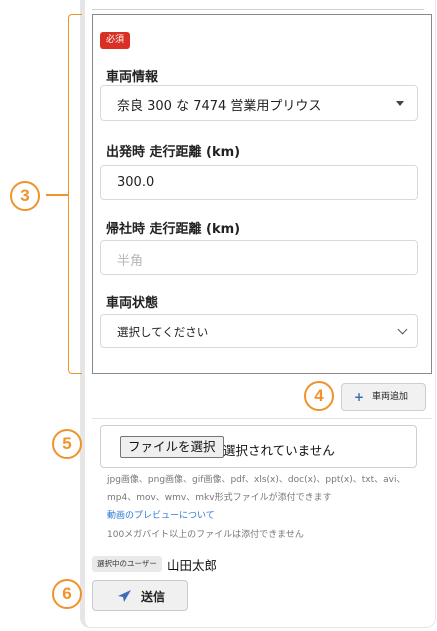 The width and height of the screenshot is (437, 631). Describe the element at coordinates (205, 535) in the screenshot. I see `file-size-limit: 100メガバイト以上のファイルは添付できません` at that location.